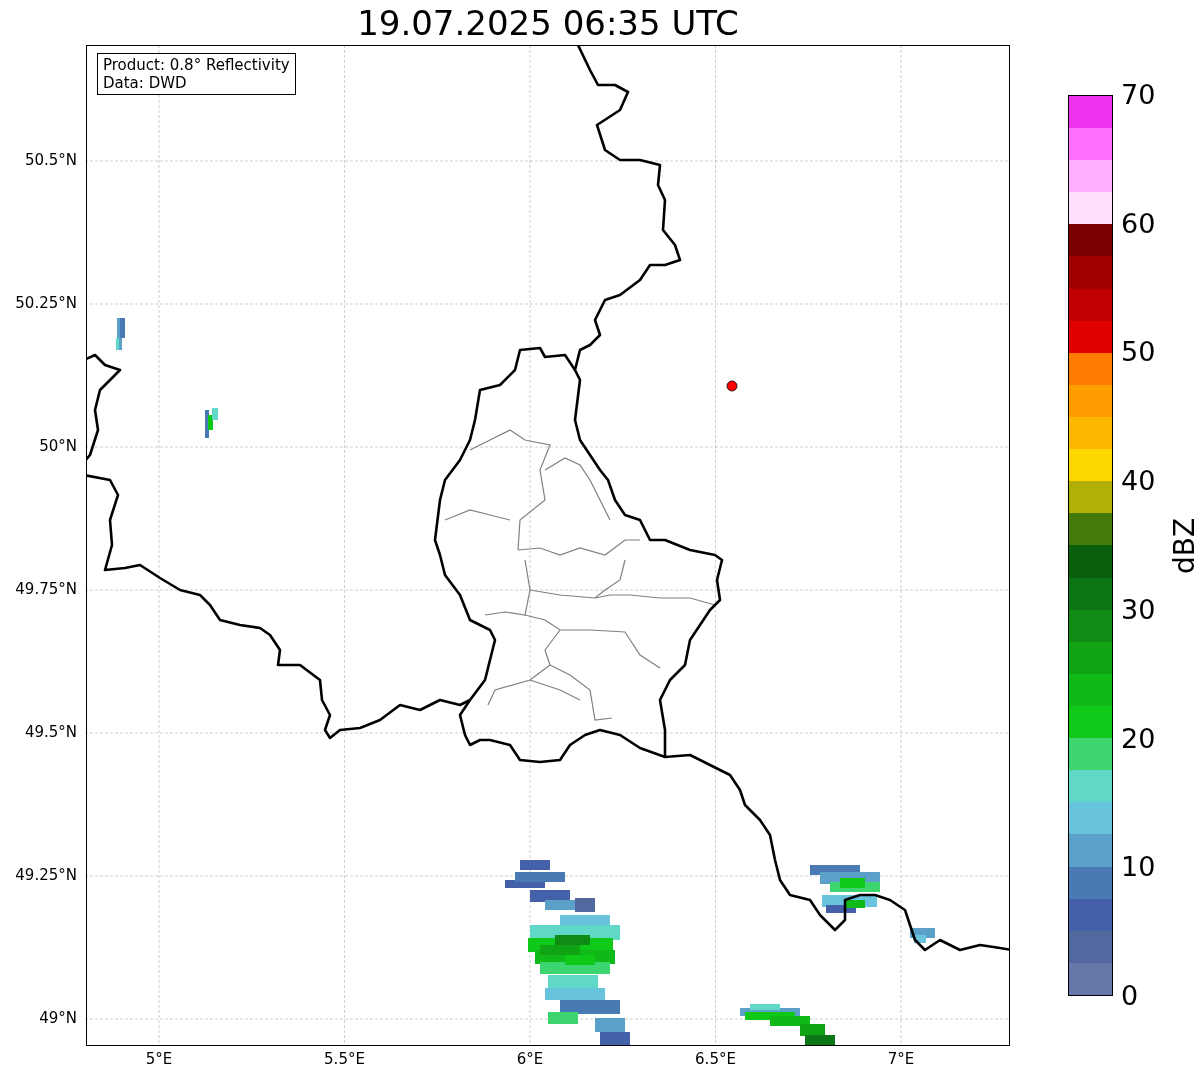 The image size is (1202, 1081). Describe the element at coordinates (1138, 94) in the screenshot. I see `colorbar-tick-label: 70` at that location.